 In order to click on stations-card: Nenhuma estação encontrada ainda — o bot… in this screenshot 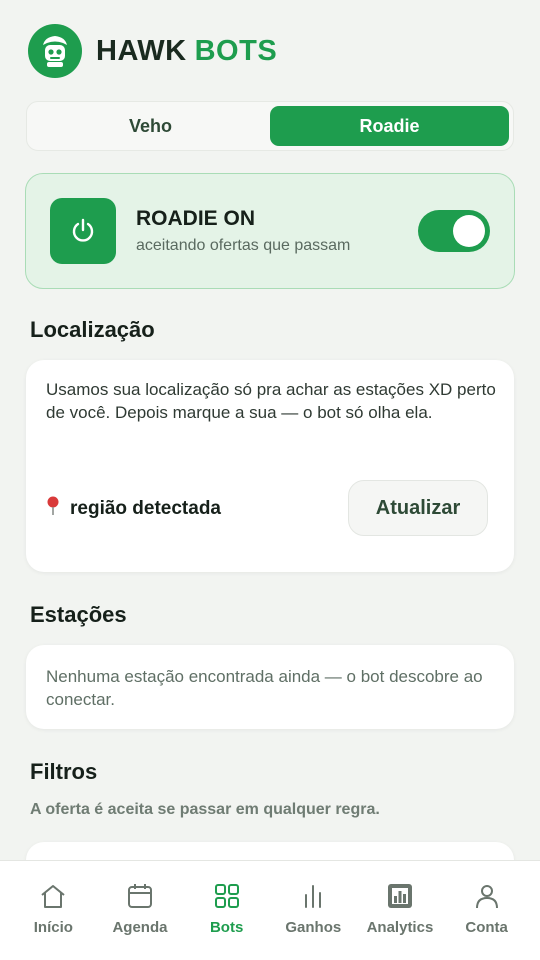, I will do `click(270, 687)`.